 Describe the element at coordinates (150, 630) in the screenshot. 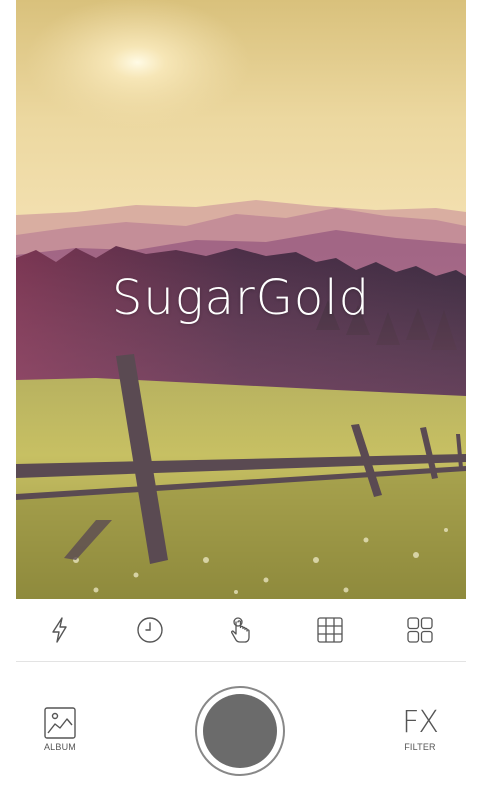

I see `timer-icon` at that location.